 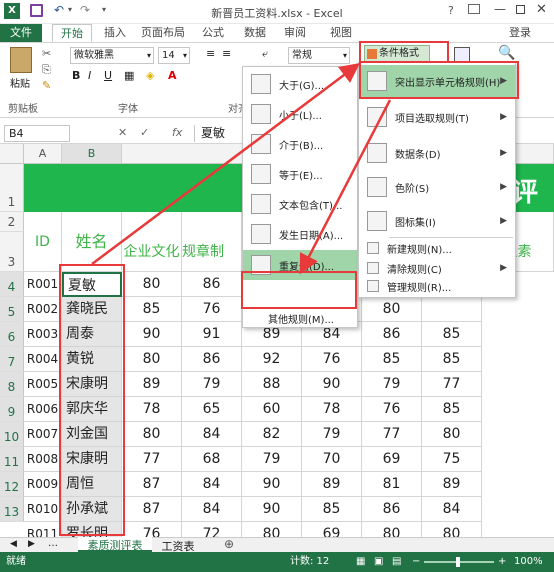 I want to click on annotation-box-highlight-rules, so click(x=439, y=80).